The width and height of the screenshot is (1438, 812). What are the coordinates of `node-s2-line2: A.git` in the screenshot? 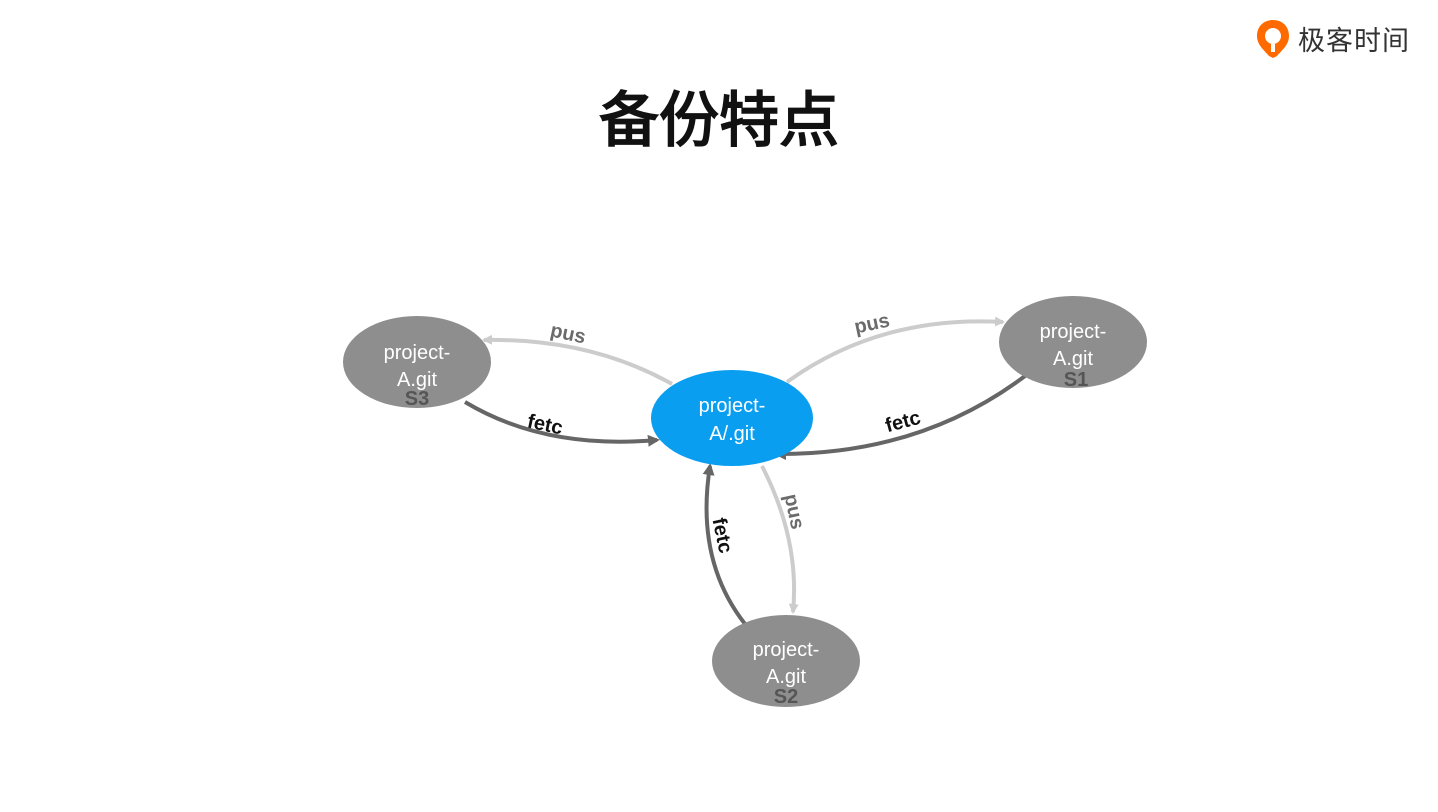 It's located at (786, 677).